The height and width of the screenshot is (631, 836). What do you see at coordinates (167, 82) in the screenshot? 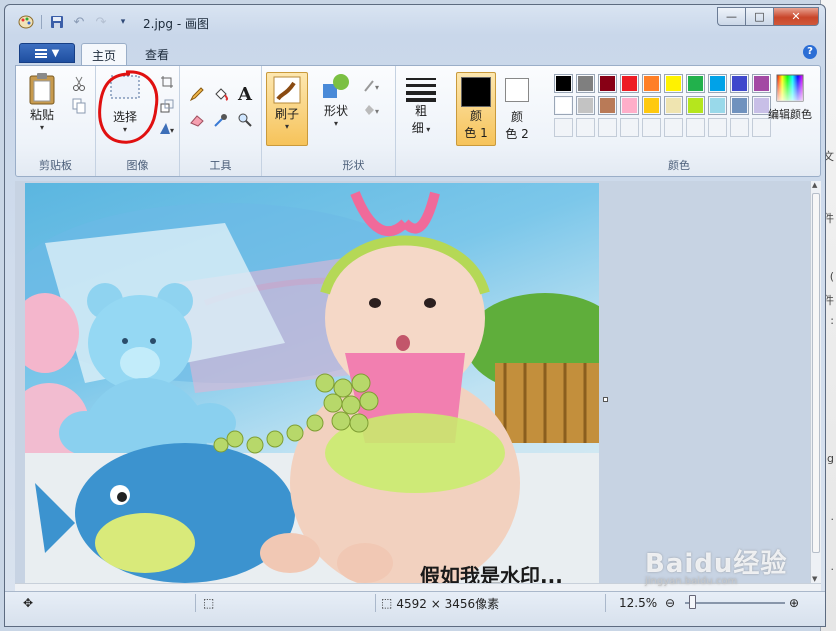
I see `crop-icon` at bounding box center [167, 82].